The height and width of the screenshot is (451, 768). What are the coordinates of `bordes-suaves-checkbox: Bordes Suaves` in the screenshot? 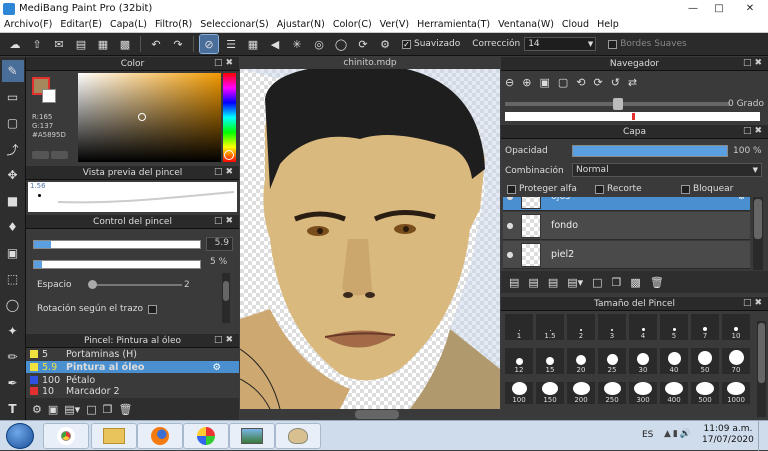 It's located at (647, 44).